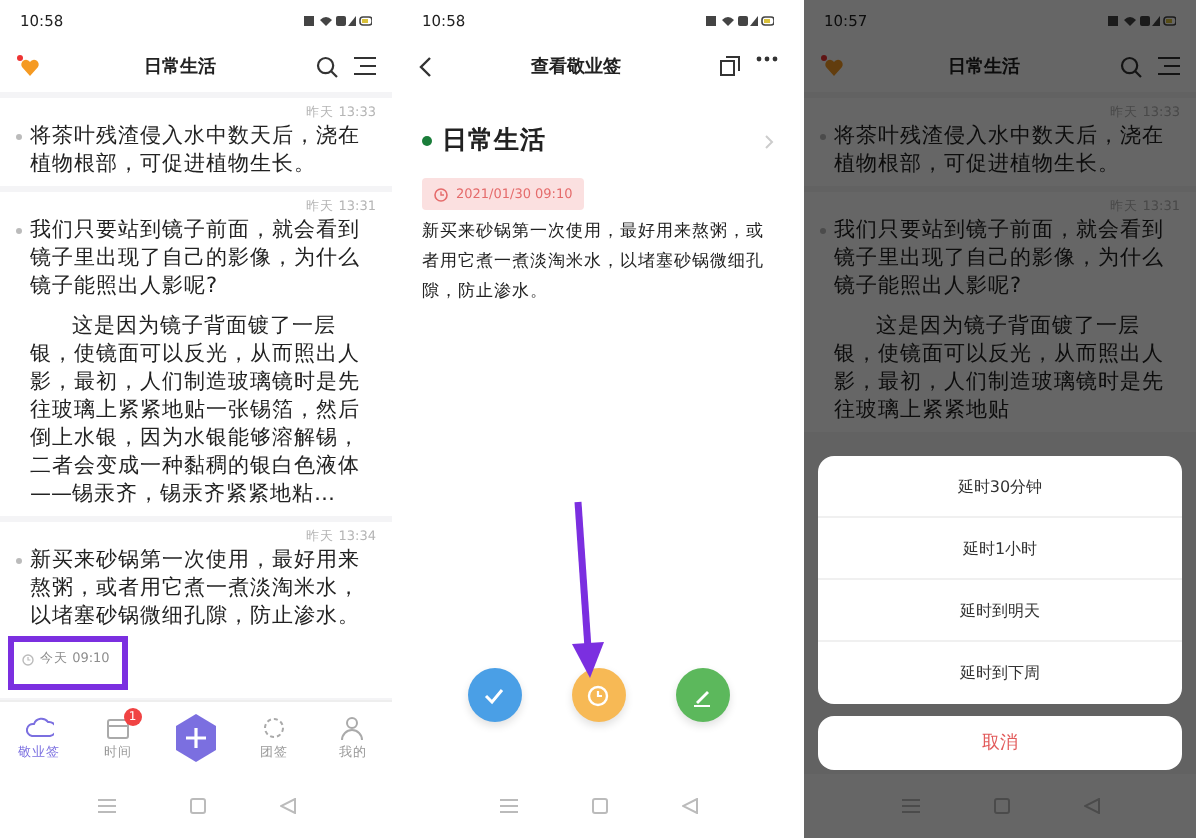  I want to click on note-text: 新买来砂锅第一次使用，最好用来熬粥，或者用它煮一煮淡淘米水，以堵塞砂锅微细孔隙，防止渗水。, so click(196, 588).